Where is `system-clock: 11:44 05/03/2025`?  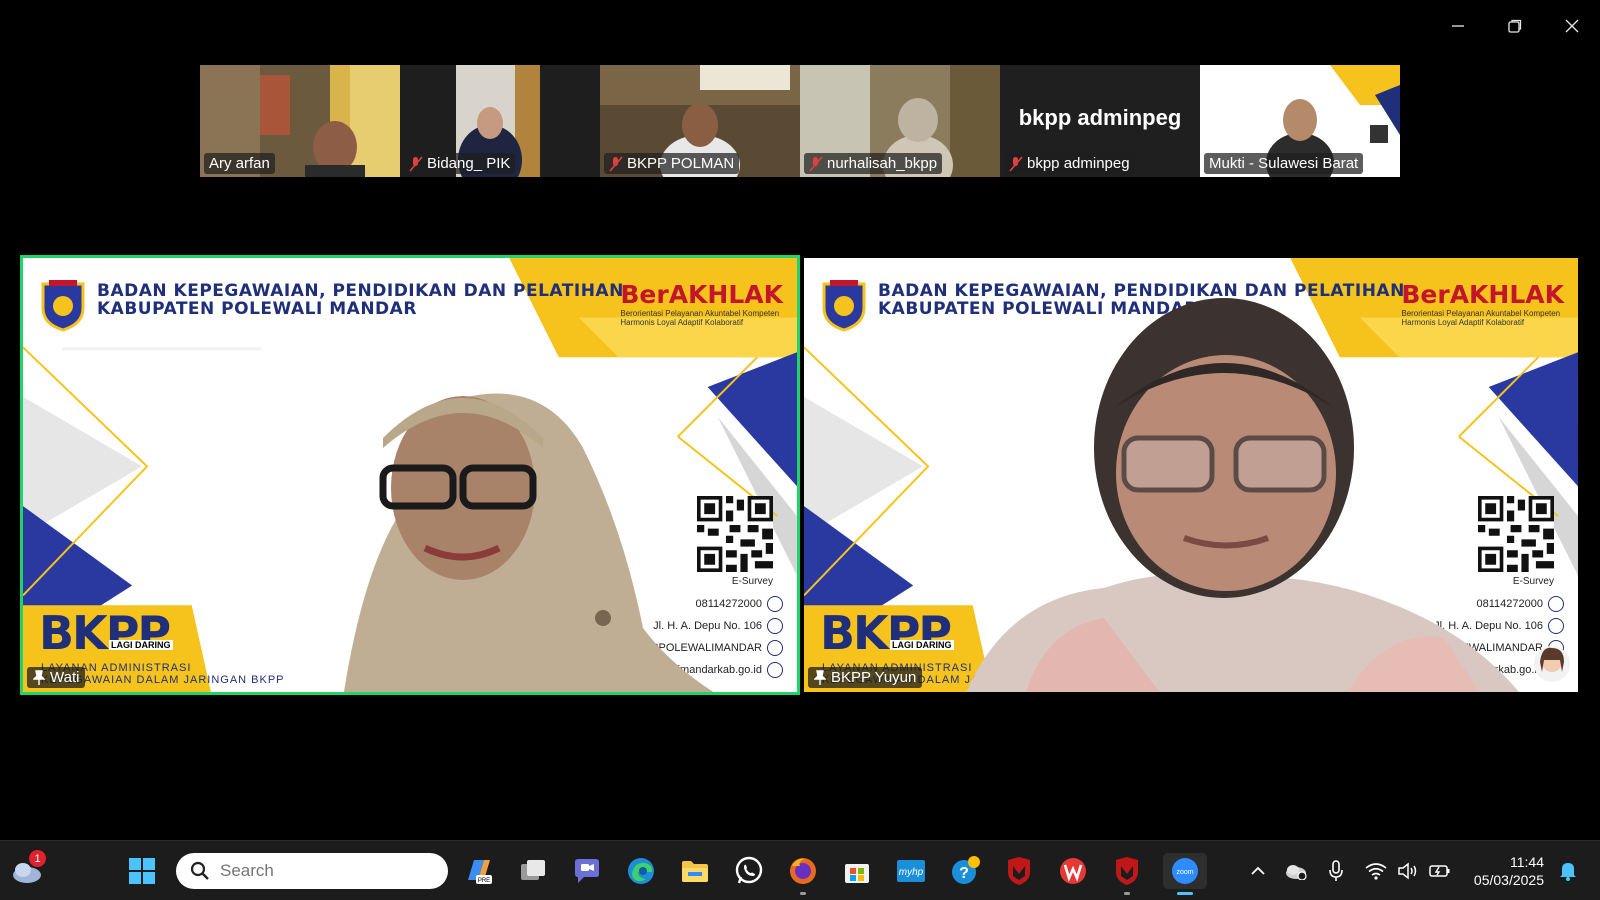 system-clock: 11:44 05/03/2025 is located at coordinates (1509, 871).